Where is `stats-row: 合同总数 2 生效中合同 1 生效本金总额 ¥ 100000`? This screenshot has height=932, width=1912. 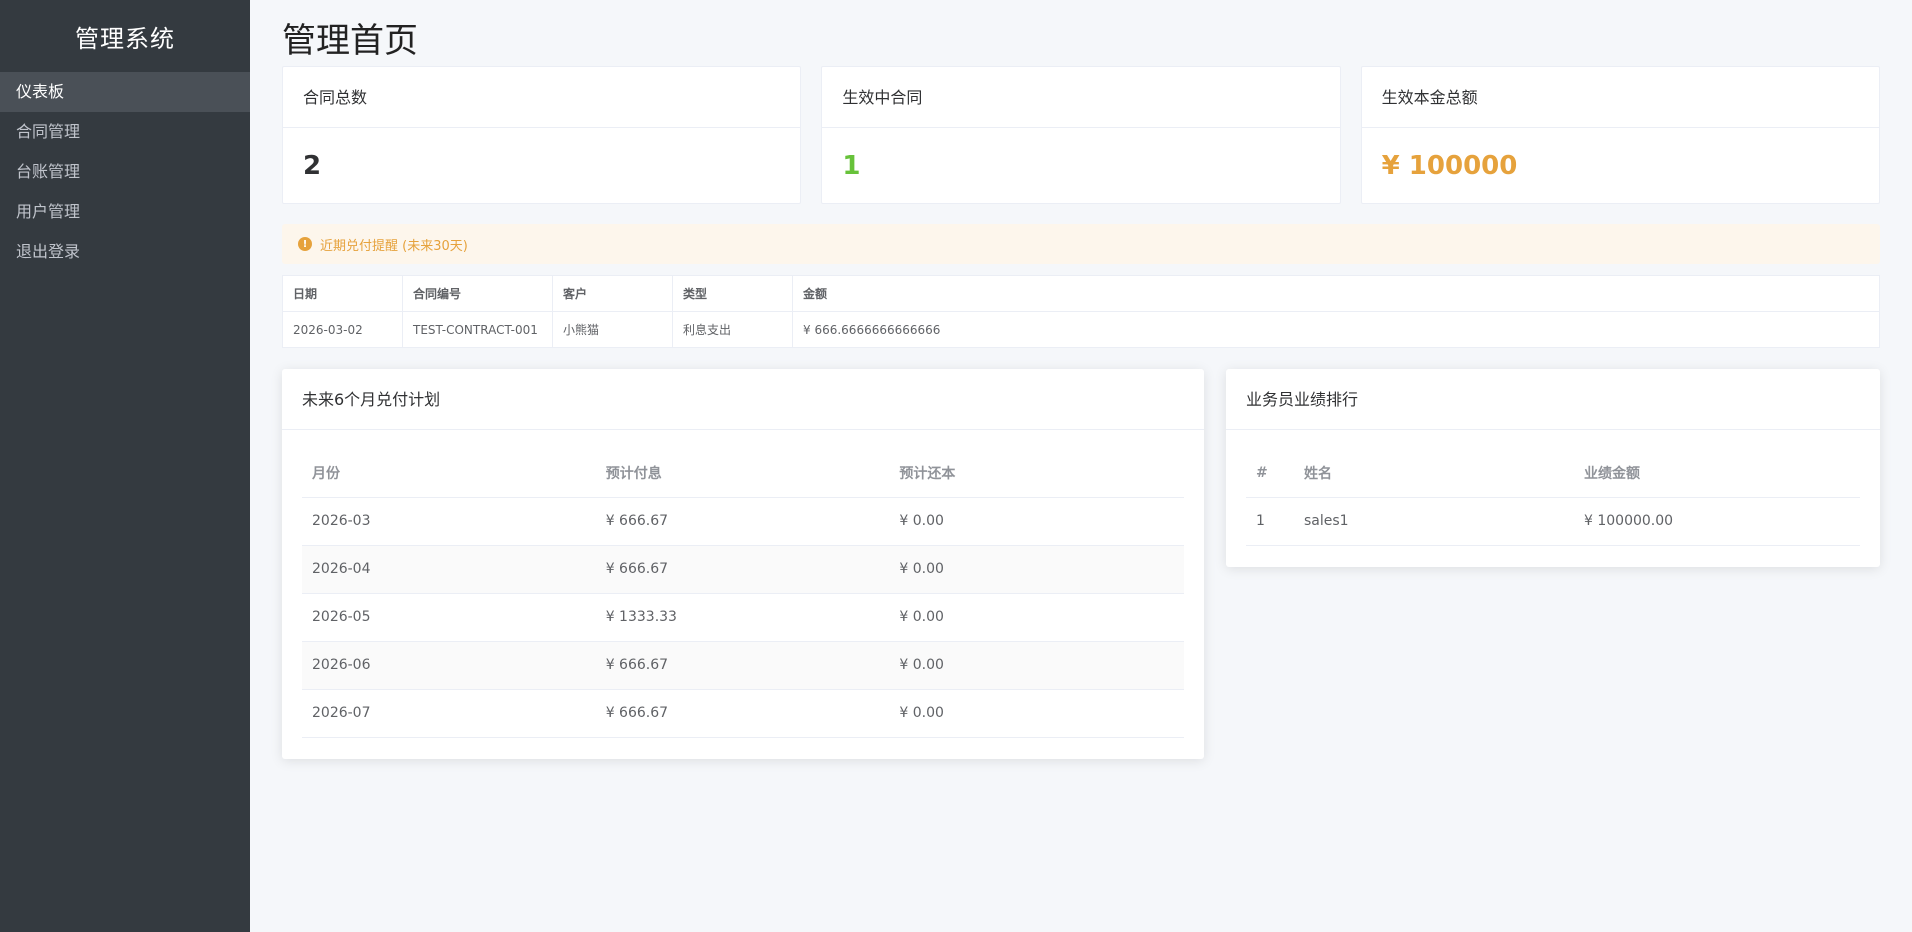
stats-row: 合同总数 2 生效中合同 1 生效本金总额 ¥ 100000 is located at coordinates (1081, 135).